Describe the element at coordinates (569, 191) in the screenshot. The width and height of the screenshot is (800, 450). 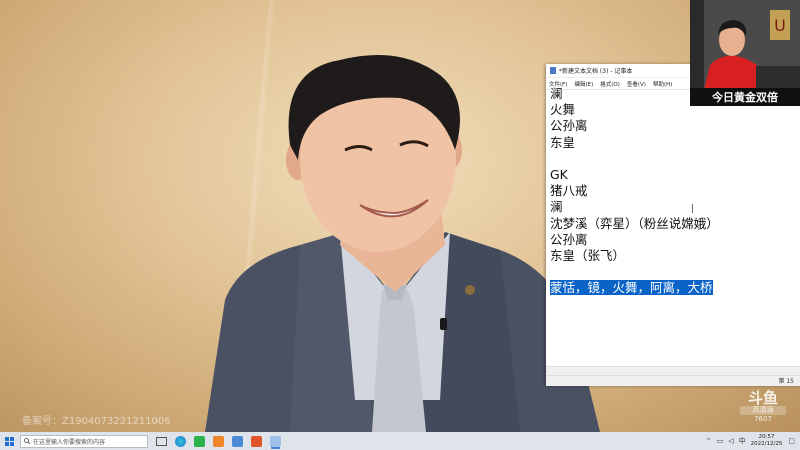
I see `text-line: 猪八戒` at that location.